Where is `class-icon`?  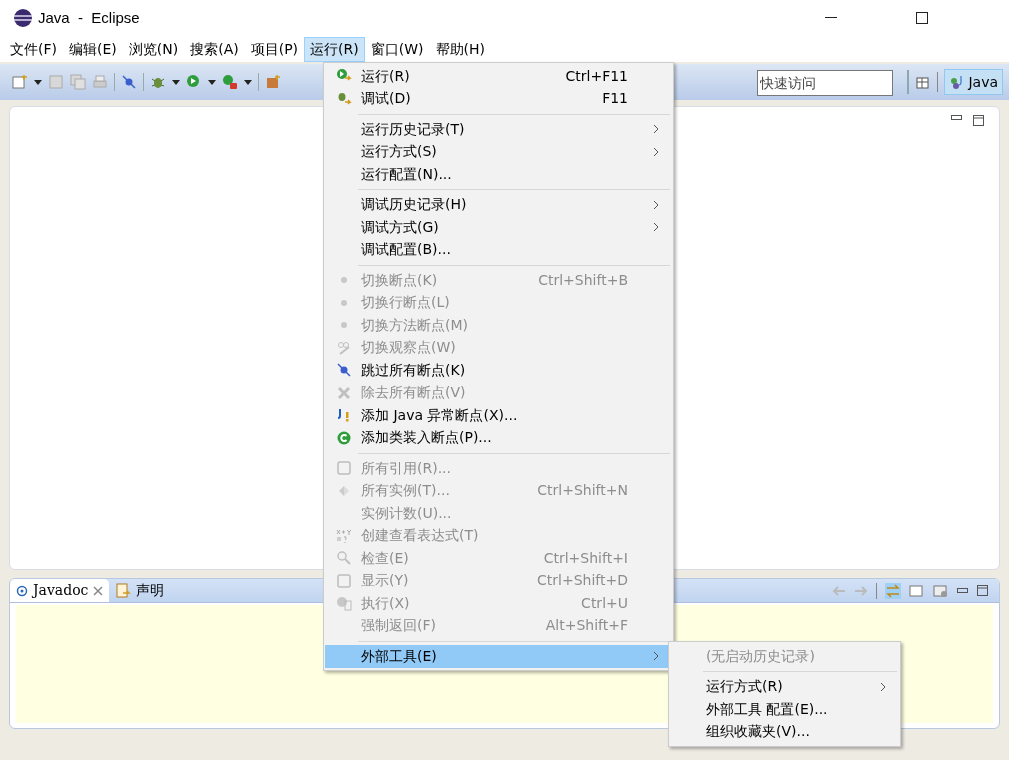 class-icon is located at coordinates (343, 437).